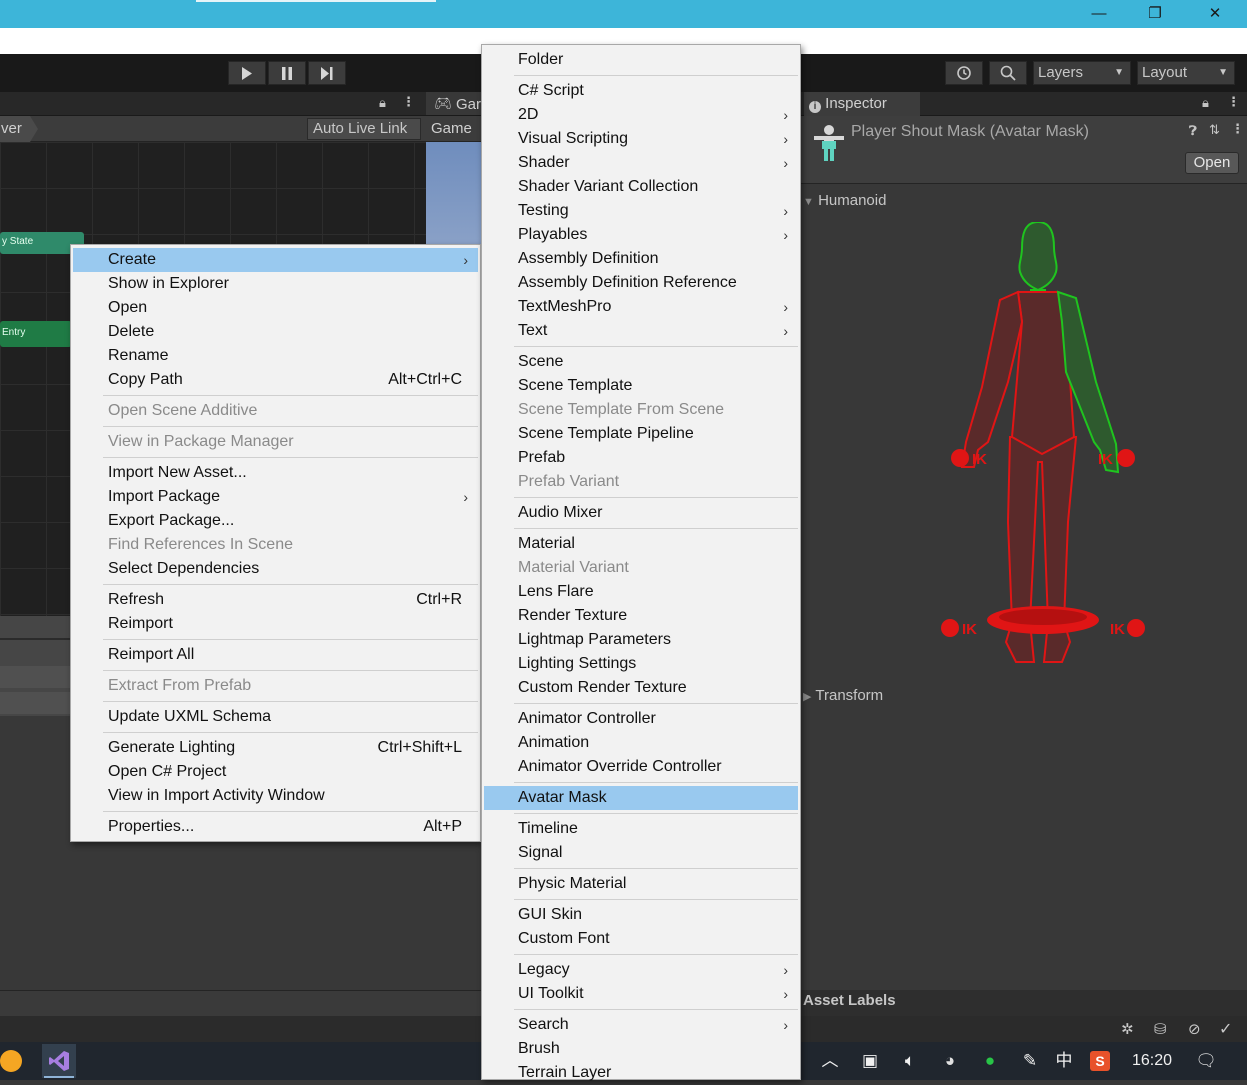 This screenshot has width=1247, height=1085. What do you see at coordinates (275, 260) in the screenshot?
I see `menu-item-create: Create ›` at bounding box center [275, 260].